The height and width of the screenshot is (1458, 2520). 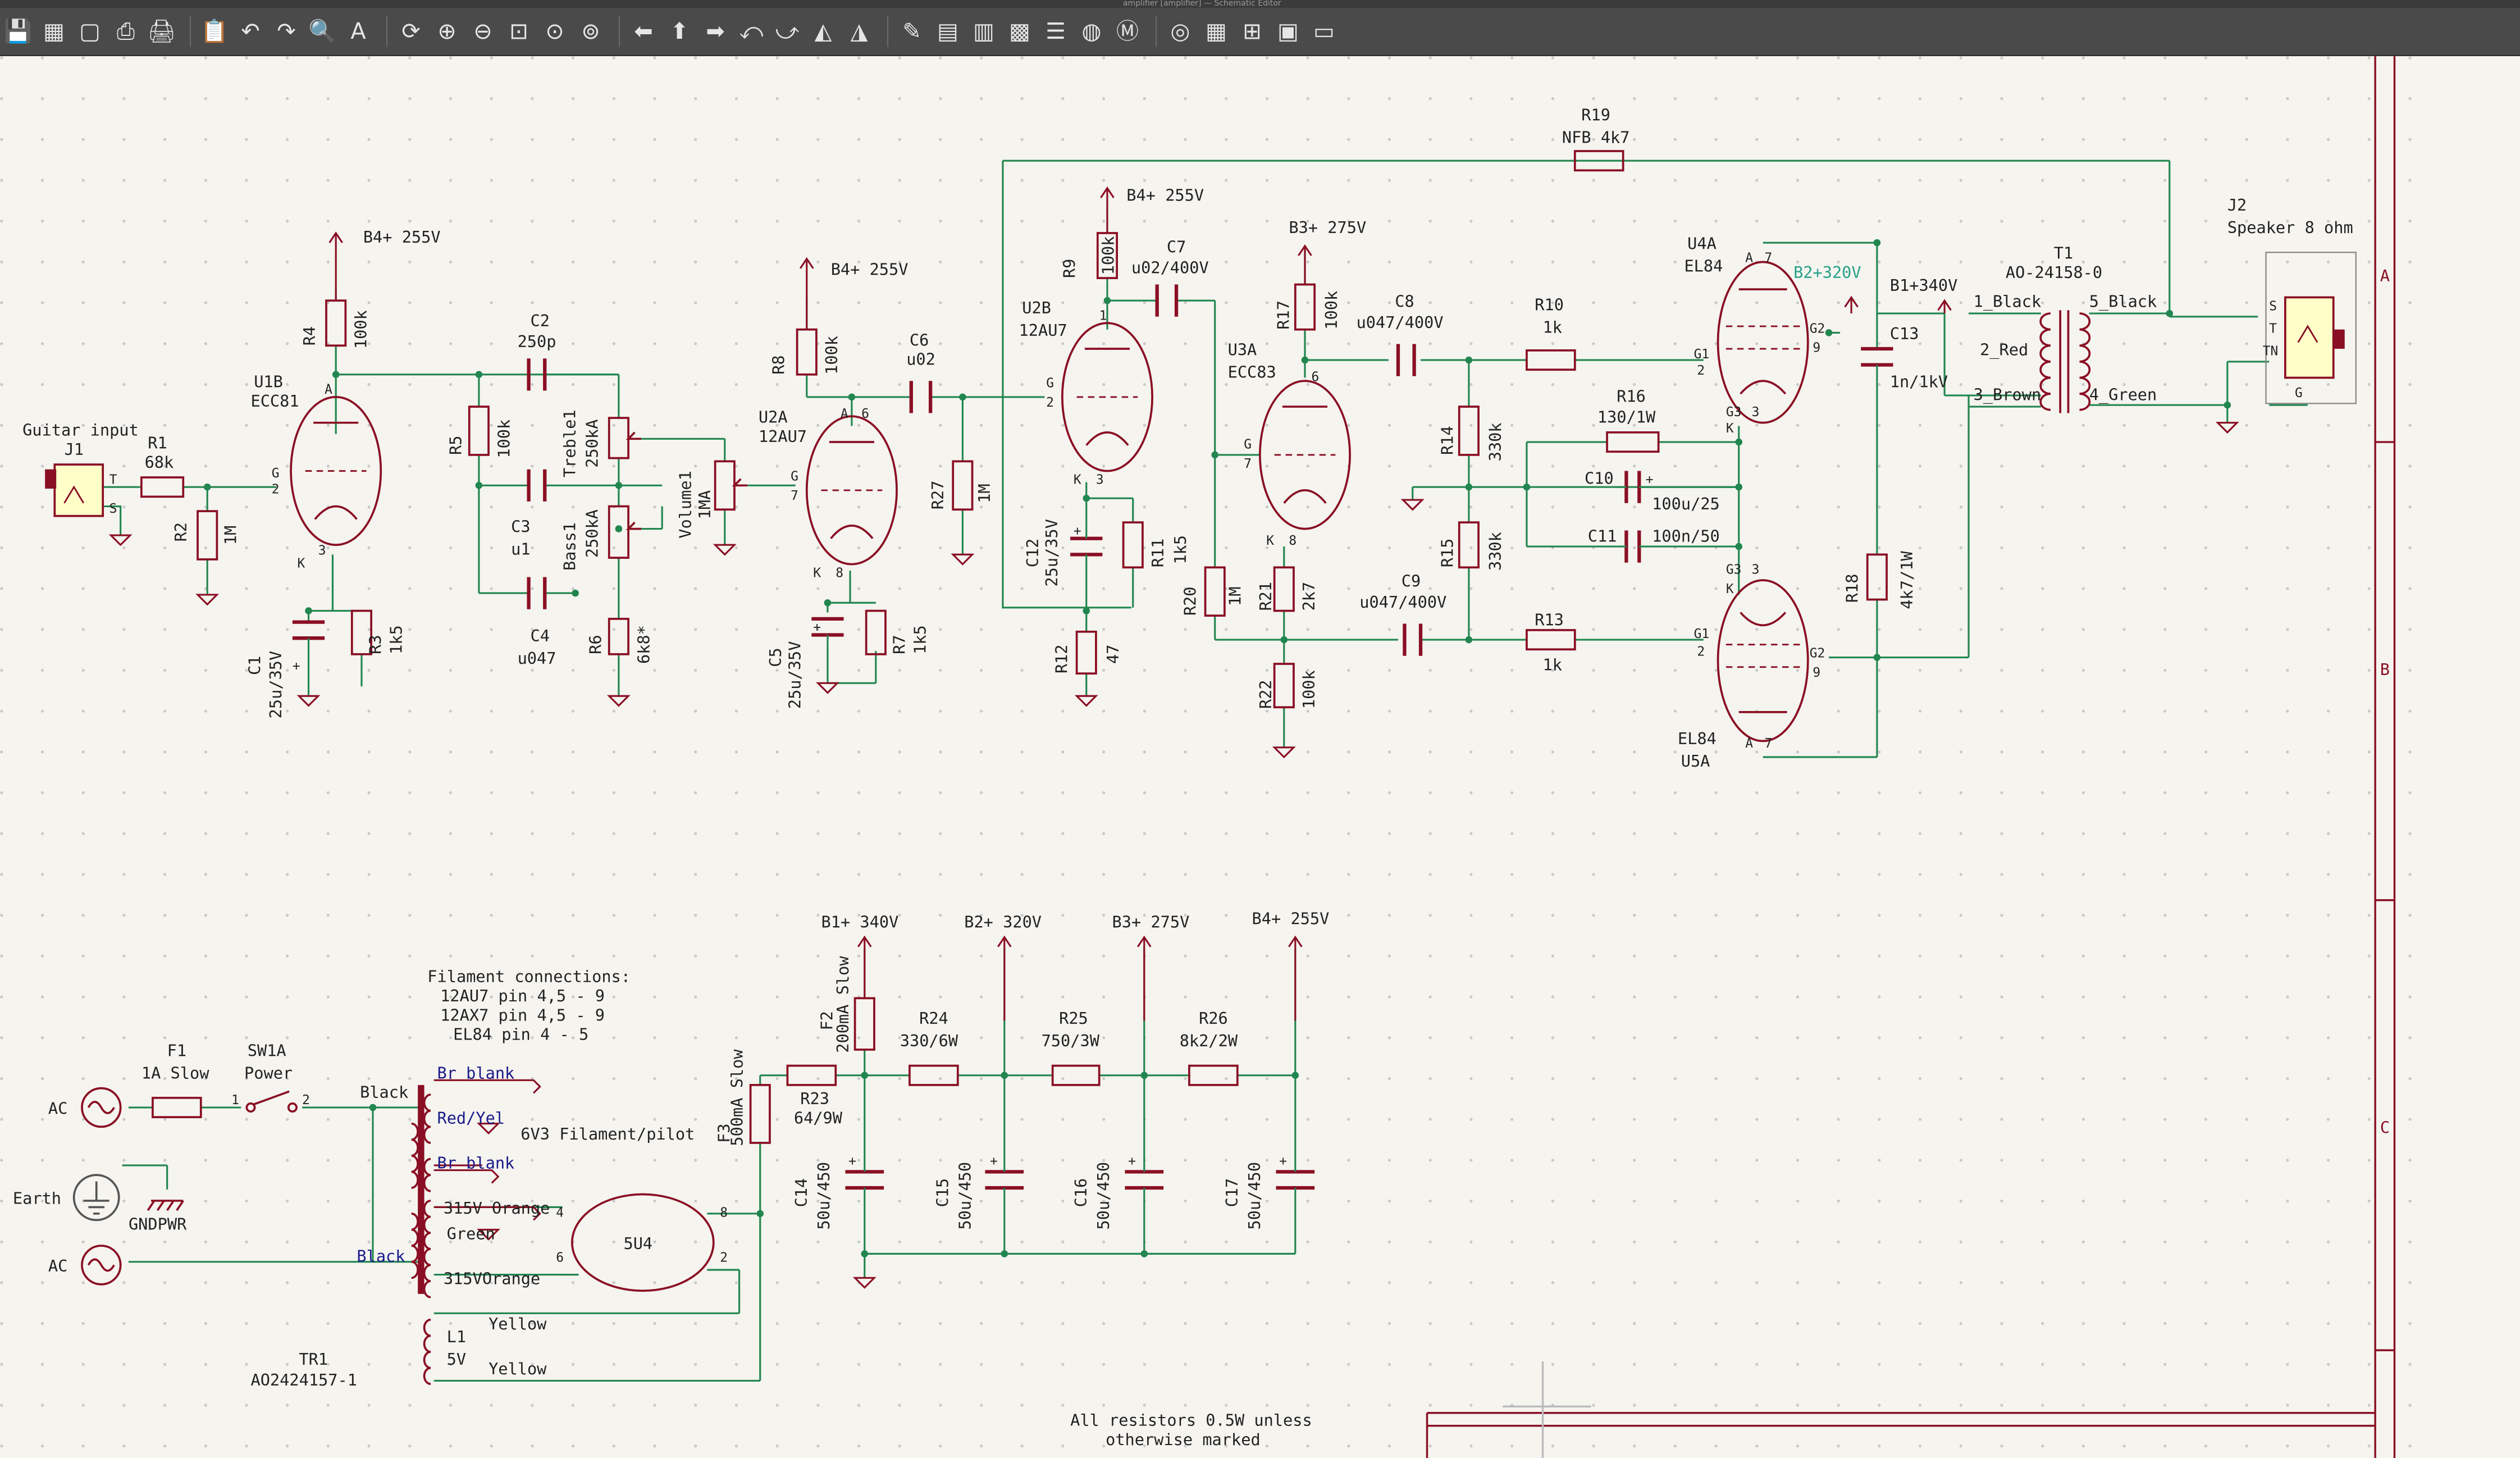 I want to click on u4a-pin-k: K, so click(x=1730, y=428).